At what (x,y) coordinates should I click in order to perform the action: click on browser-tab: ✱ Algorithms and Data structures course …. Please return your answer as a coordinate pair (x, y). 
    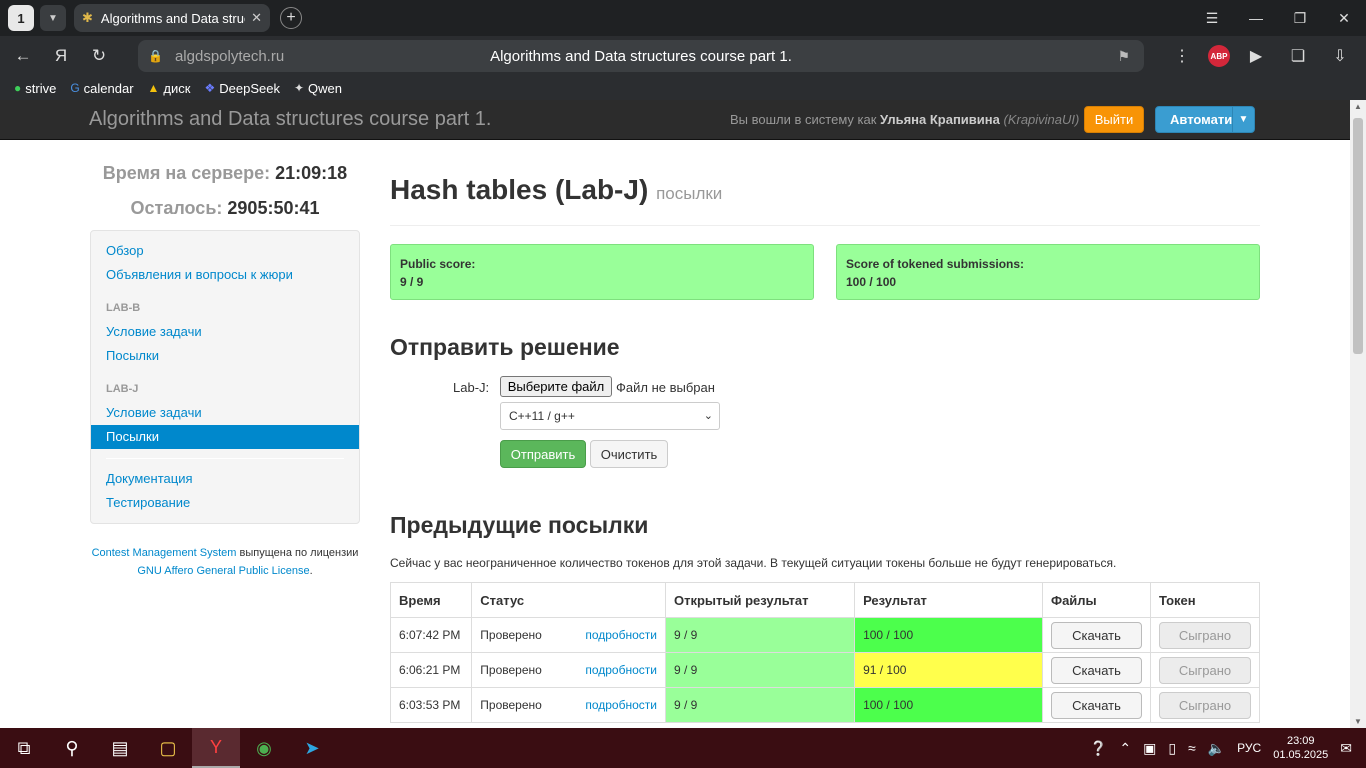
    Looking at the image, I should click on (172, 18).